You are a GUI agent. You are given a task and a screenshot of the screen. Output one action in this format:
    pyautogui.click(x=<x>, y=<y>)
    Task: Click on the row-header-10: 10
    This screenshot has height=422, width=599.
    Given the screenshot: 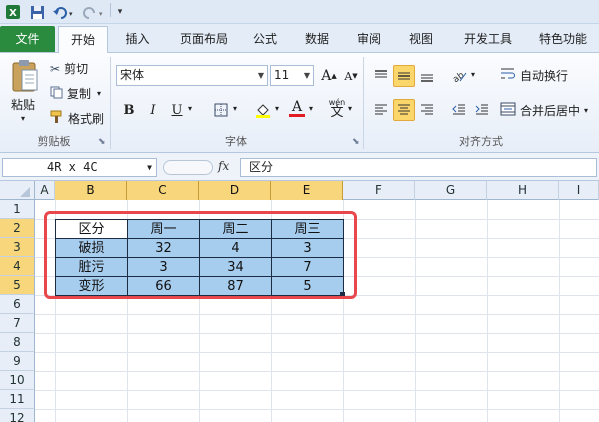 What is the action you would take?
    pyautogui.click(x=17, y=380)
    